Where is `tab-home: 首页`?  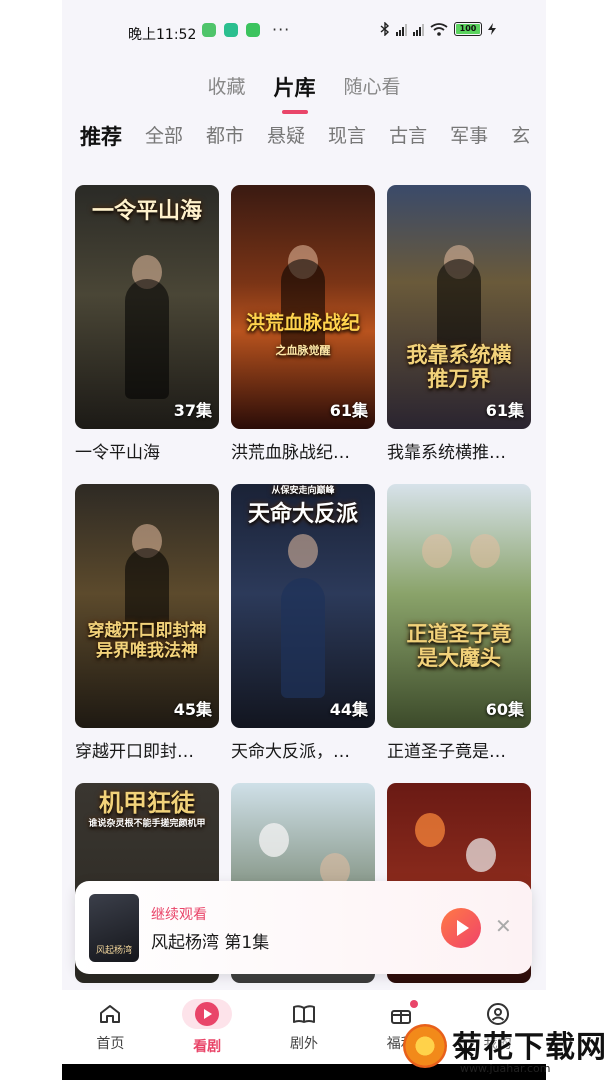
tab-home: 首页 is located at coordinates (110, 1027).